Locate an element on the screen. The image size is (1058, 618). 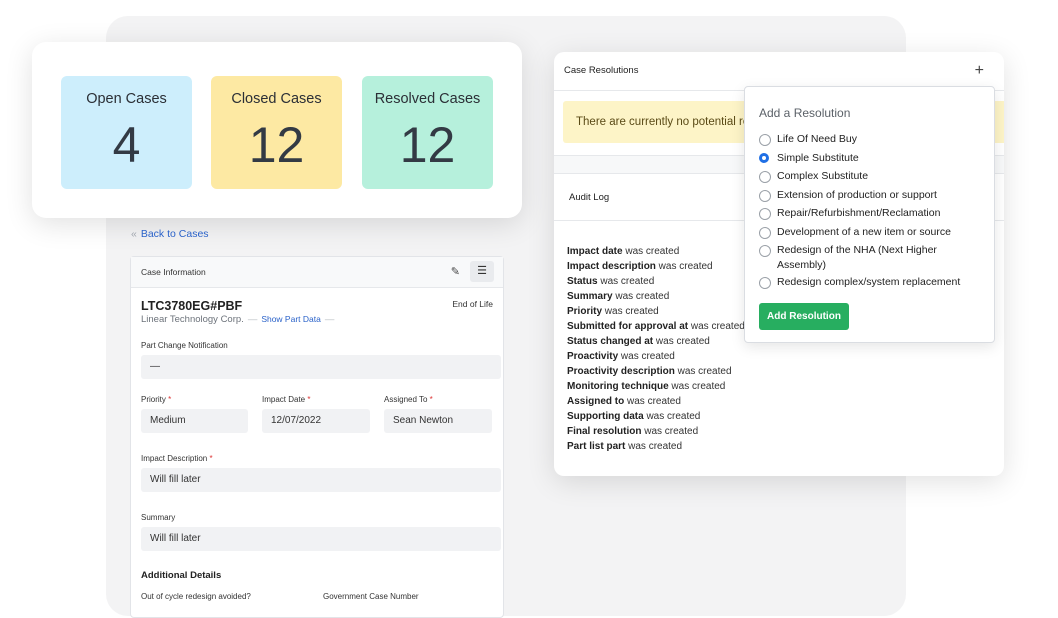
government-case-number-label: Government Case Number is located at coordinates (371, 596).